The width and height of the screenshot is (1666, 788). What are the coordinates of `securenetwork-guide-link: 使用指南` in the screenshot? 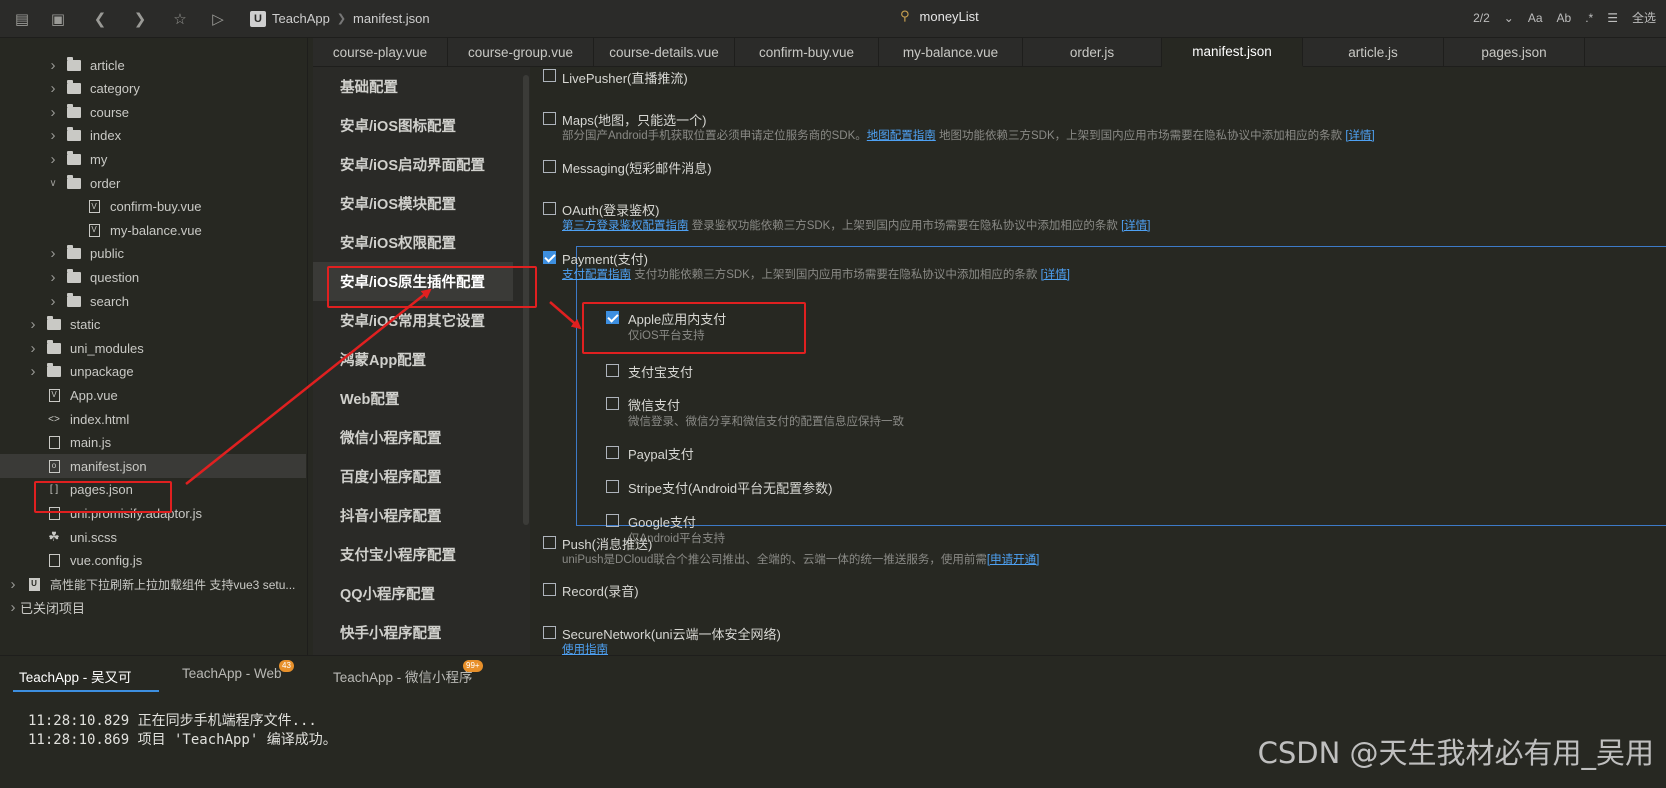 It's located at (585, 649).